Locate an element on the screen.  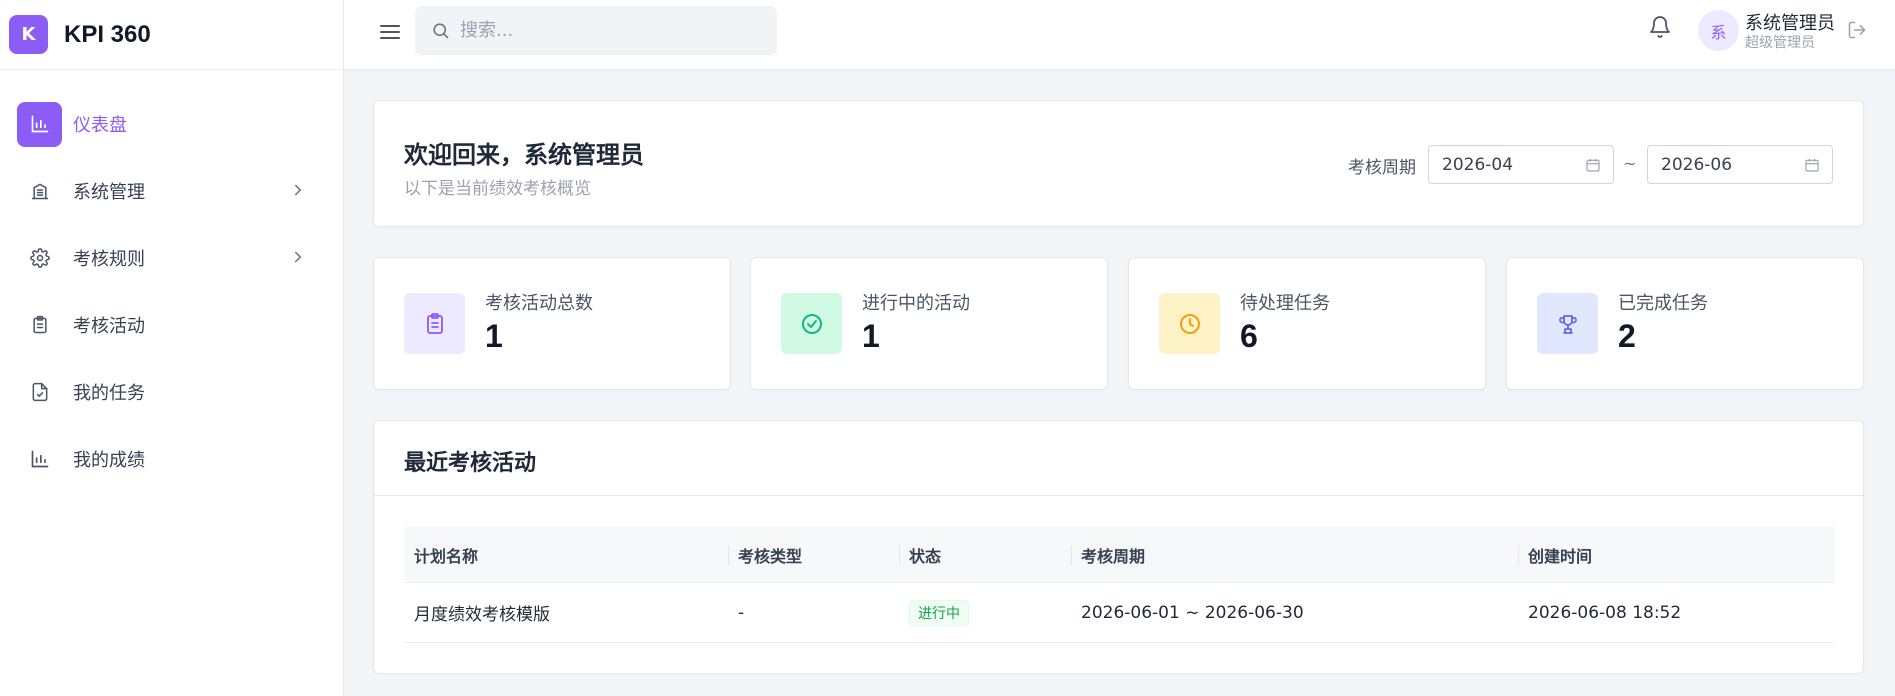
sidebar-item-activities: 考核活动 is located at coordinates (162, 325).